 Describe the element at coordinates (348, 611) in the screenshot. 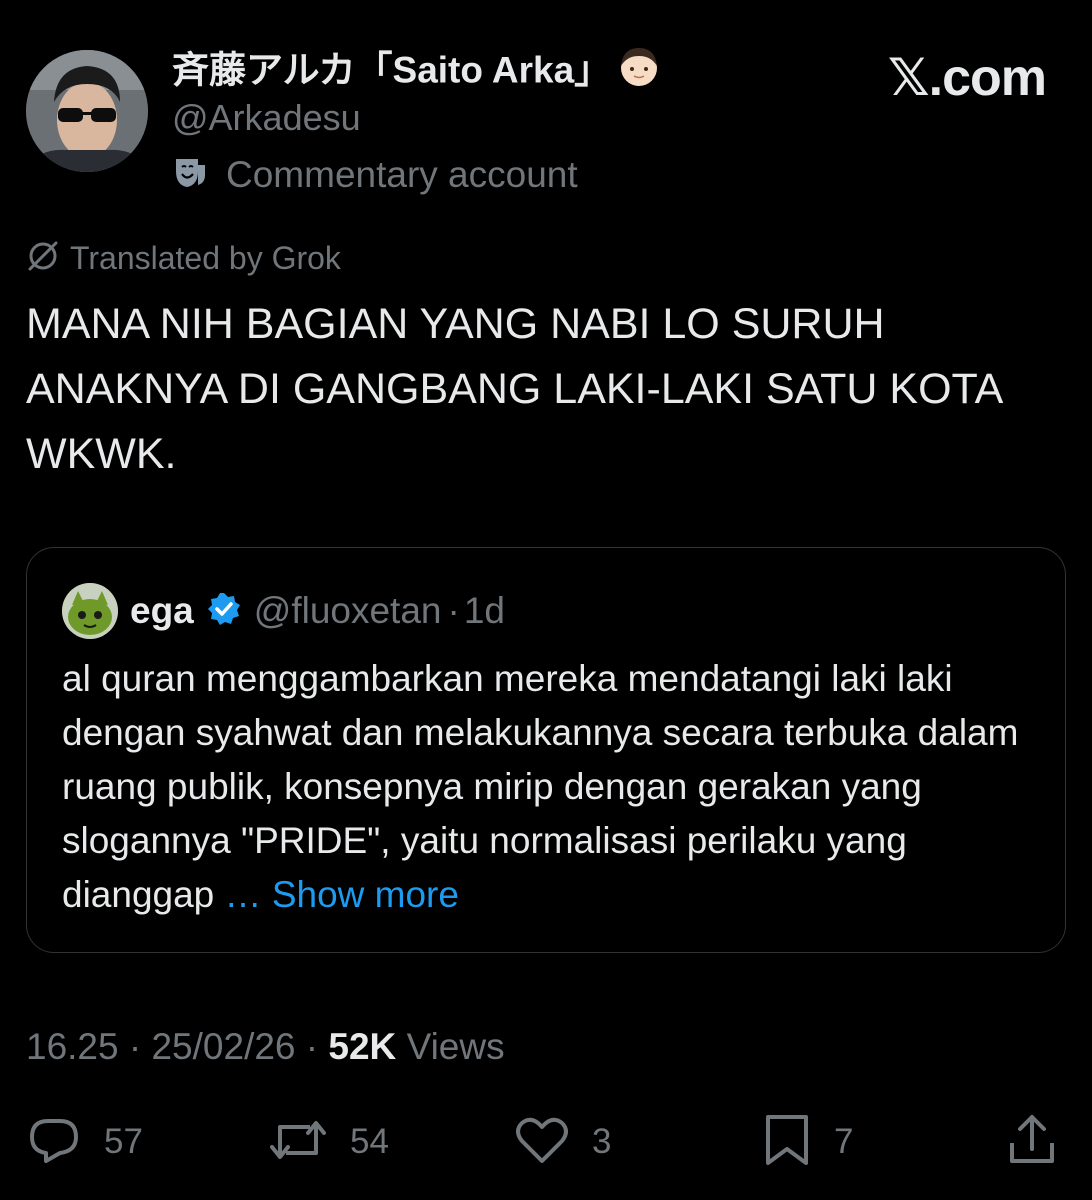

I see `quote-author-handle: @fluoxetan` at that location.